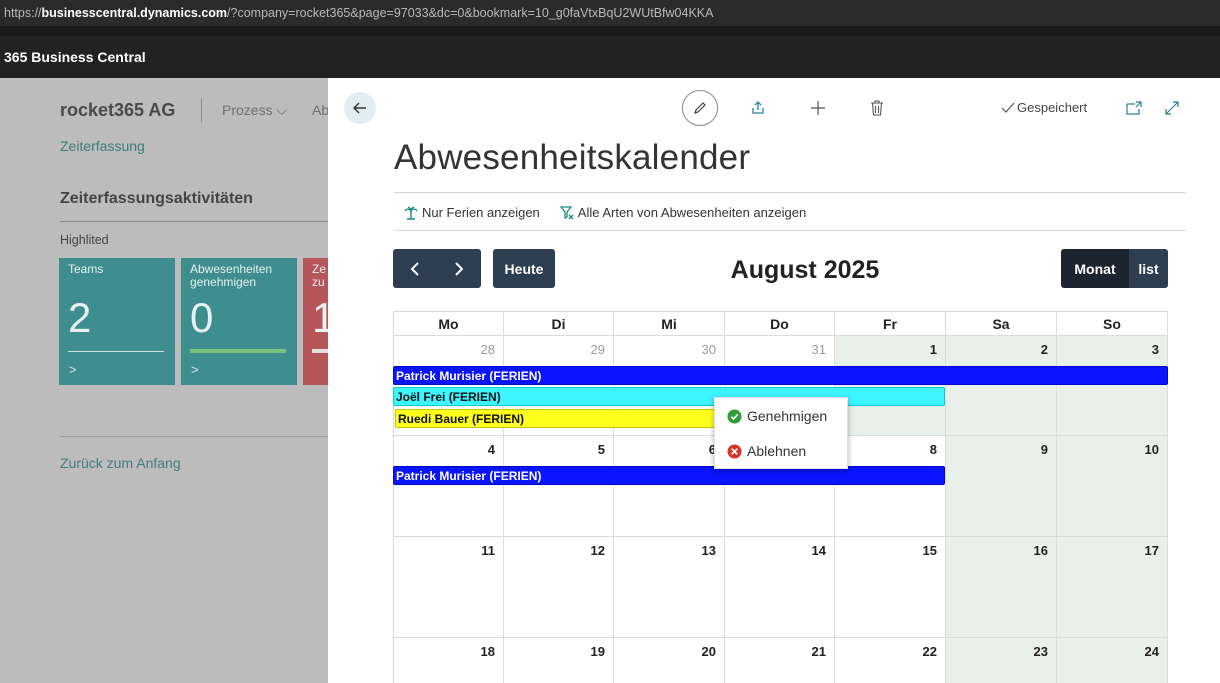 This screenshot has height=683, width=1220. I want to click on month-title: August 2025, so click(805, 270).